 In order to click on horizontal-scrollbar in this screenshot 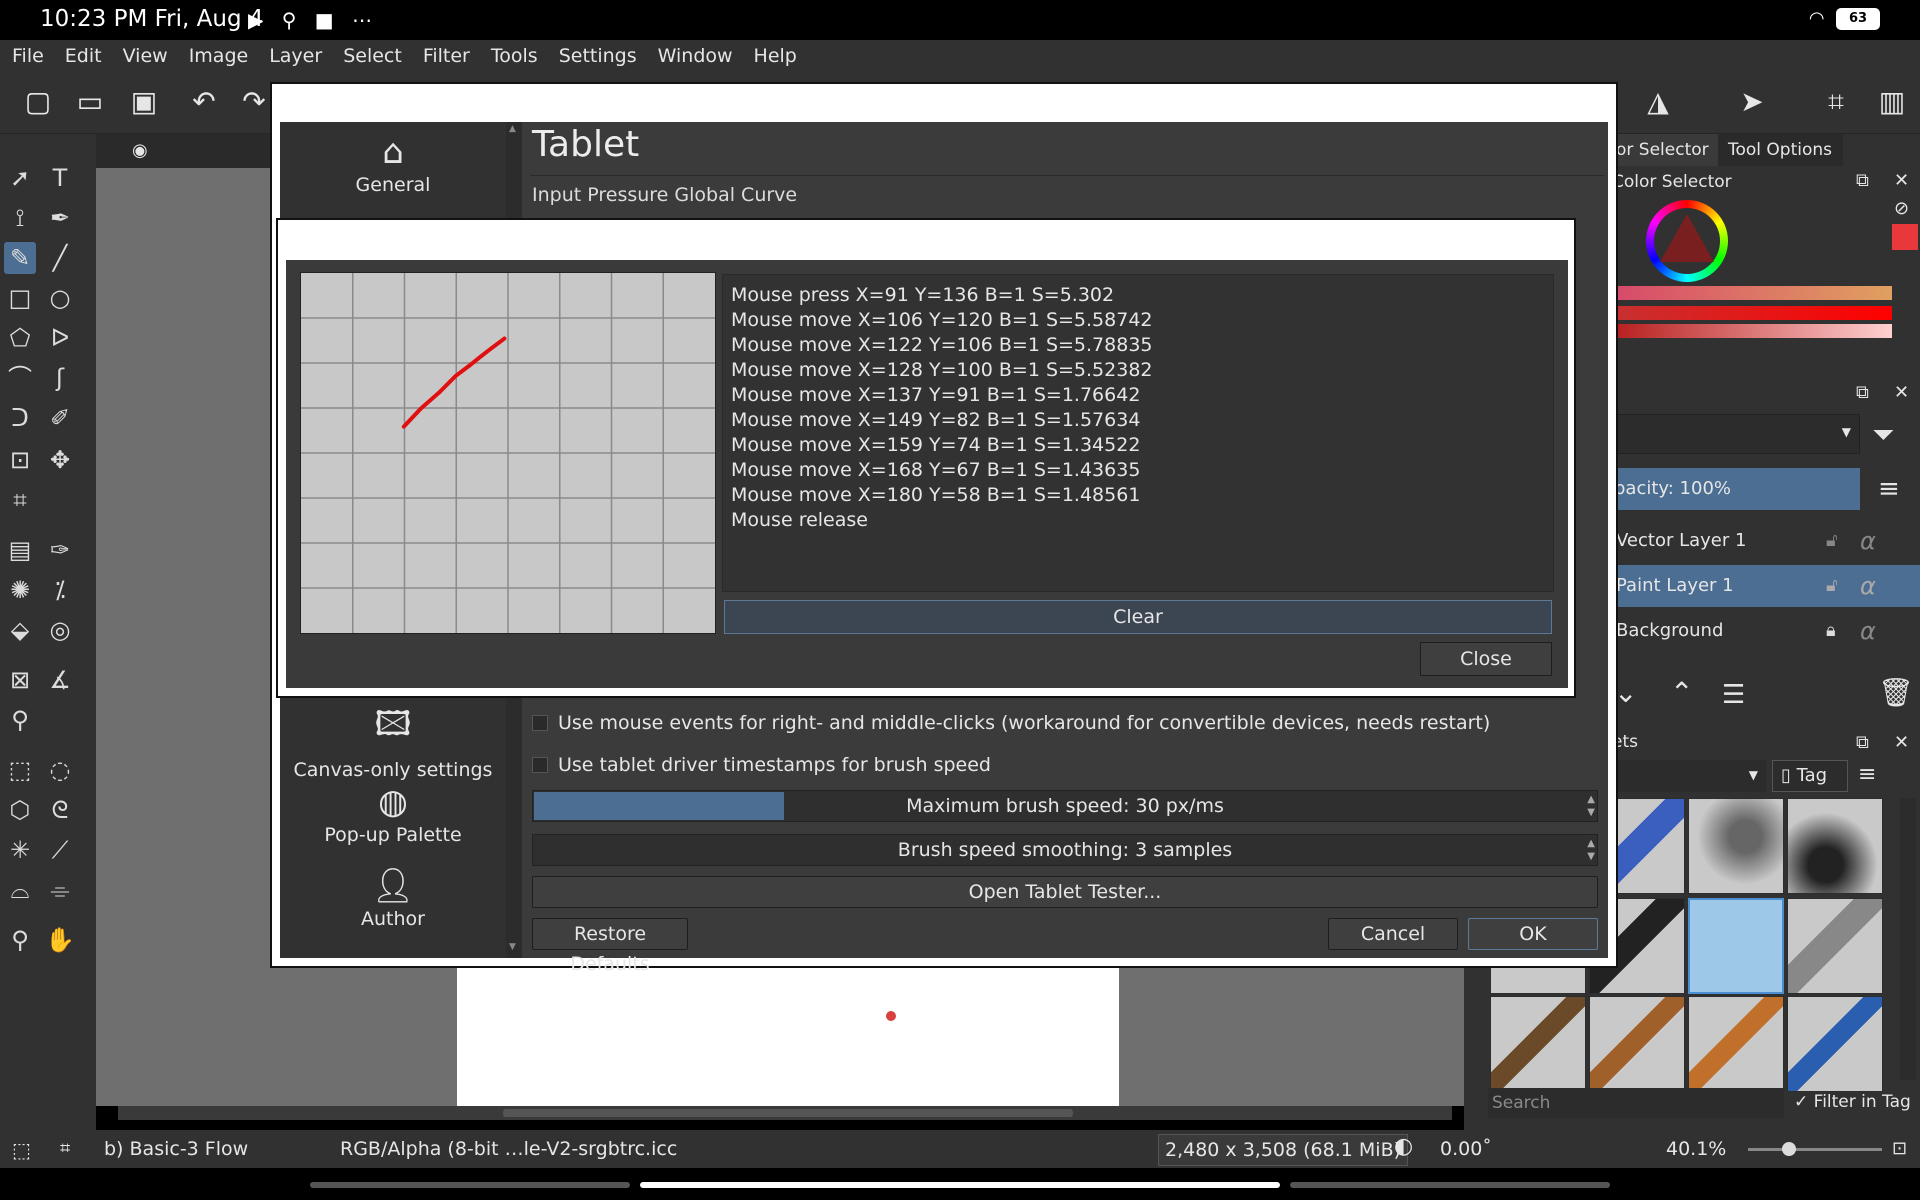, I will do `click(785, 1113)`.